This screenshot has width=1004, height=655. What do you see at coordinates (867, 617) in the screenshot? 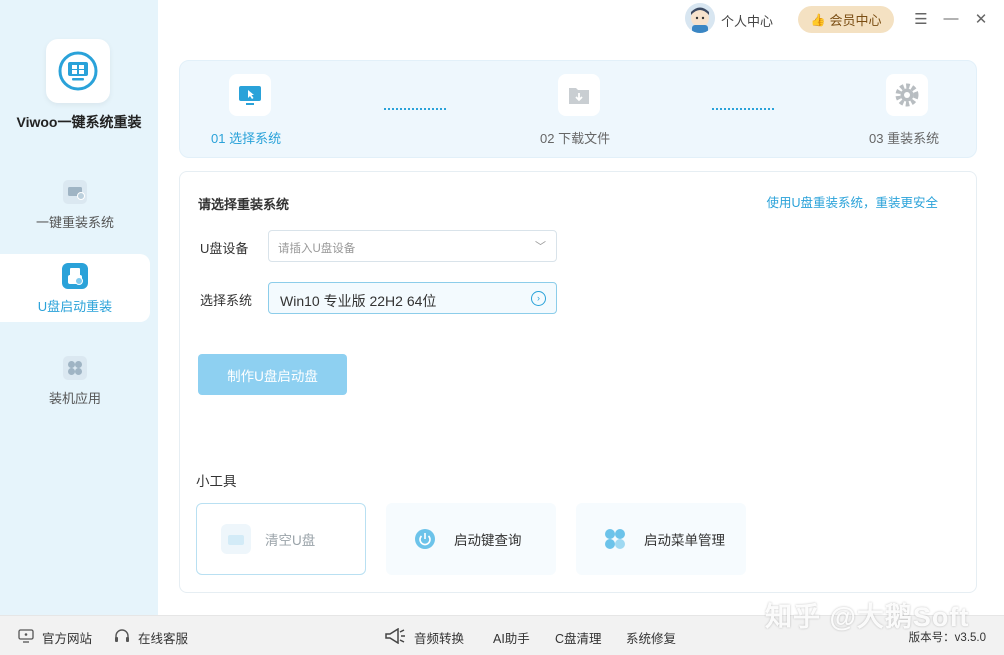
I see `watermark: 知乎 @大鹅Soft` at bounding box center [867, 617].